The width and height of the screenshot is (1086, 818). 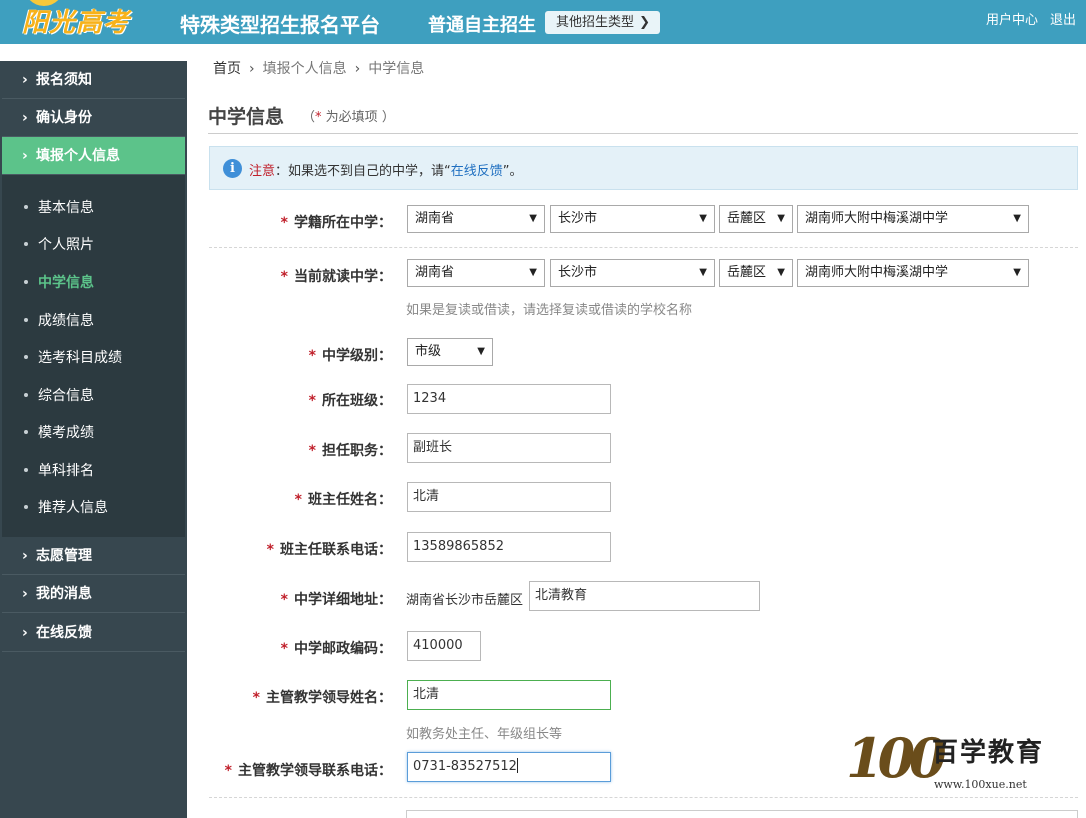 What do you see at coordinates (396, 69) in the screenshot?
I see `breadcrumb-current: 中学信息` at bounding box center [396, 69].